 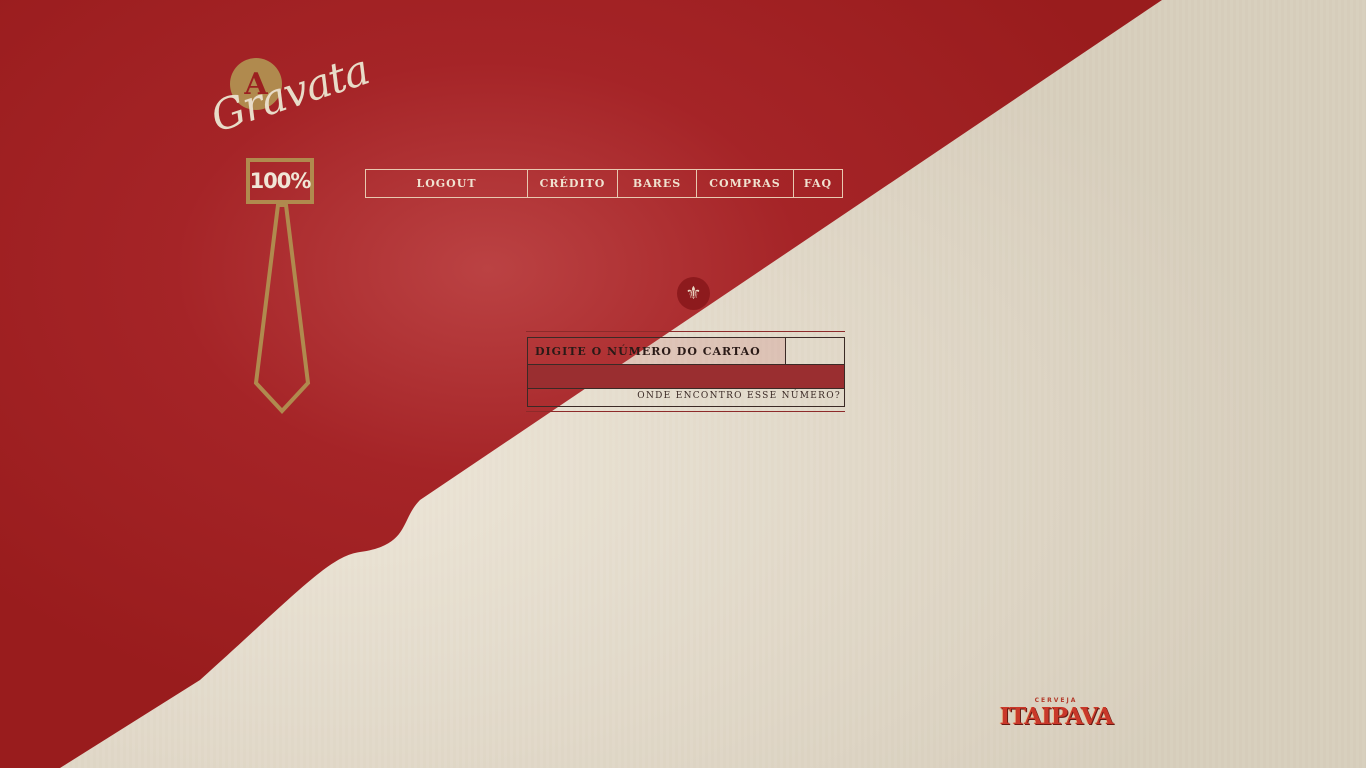 What do you see at coordinates (290, 93) in the screenshot?
I see `logo-word: Gravata` at bounding box center [290, 93].